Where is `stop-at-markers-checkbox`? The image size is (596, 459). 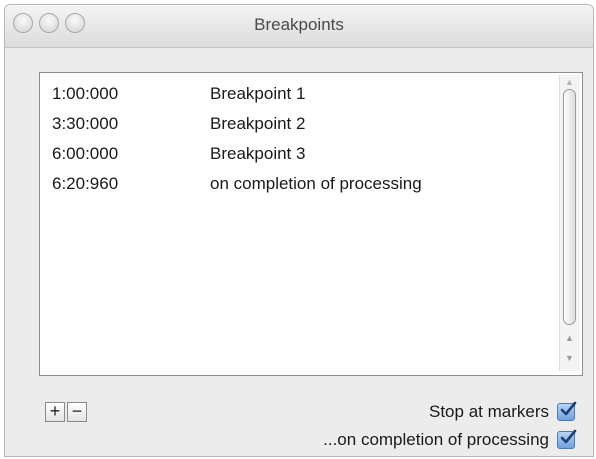 stop-at-markers-checkbox is located at coordinates (567, 411).